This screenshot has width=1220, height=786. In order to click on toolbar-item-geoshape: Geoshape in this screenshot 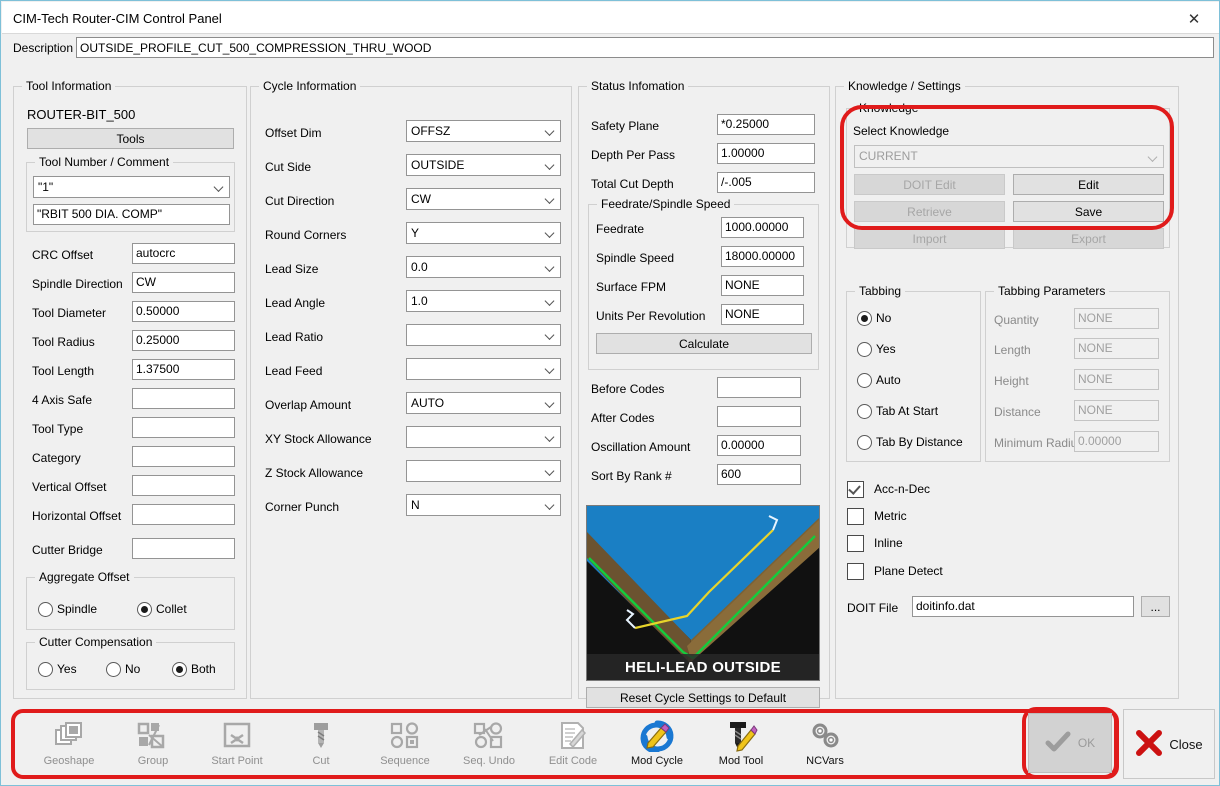, I will do `click(69, 747)`.